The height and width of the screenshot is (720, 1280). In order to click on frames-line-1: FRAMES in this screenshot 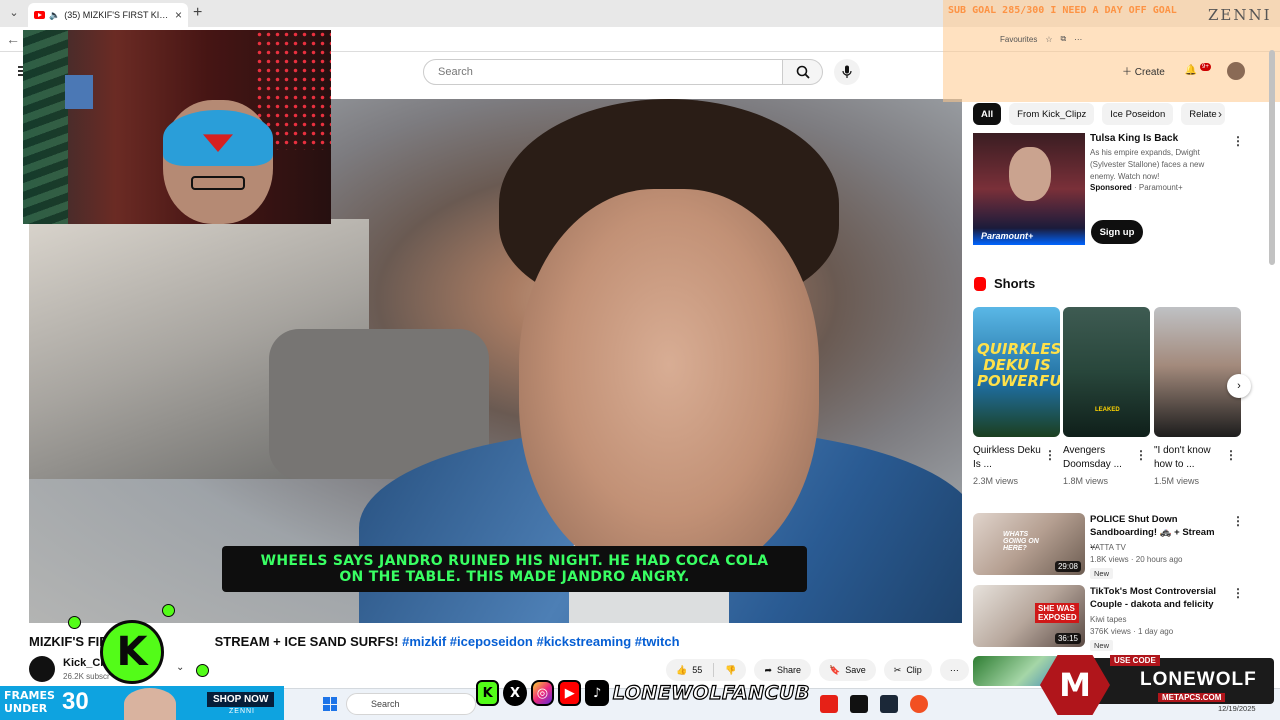, I will do `click(29, 695)`.